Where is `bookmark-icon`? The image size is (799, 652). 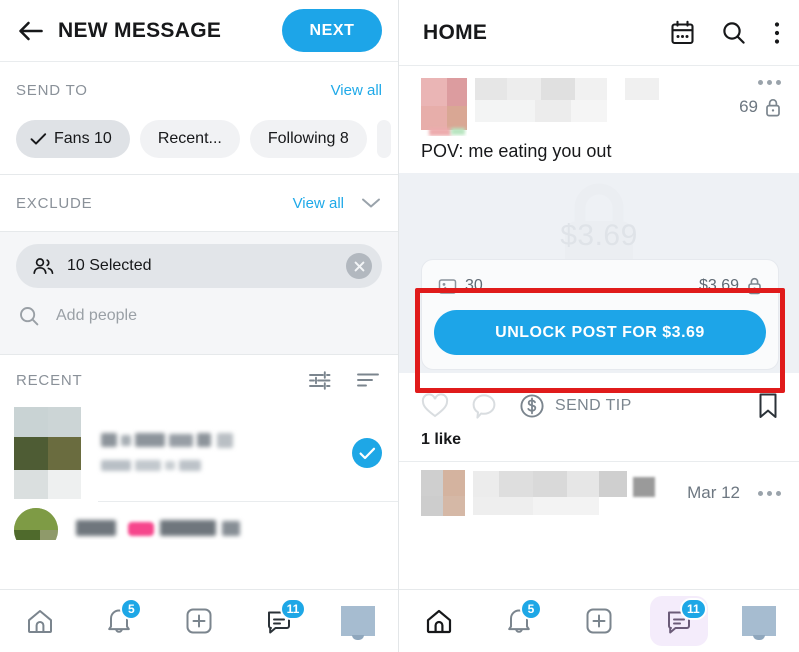
bookmark-icon is located at coordinates (768, 406).